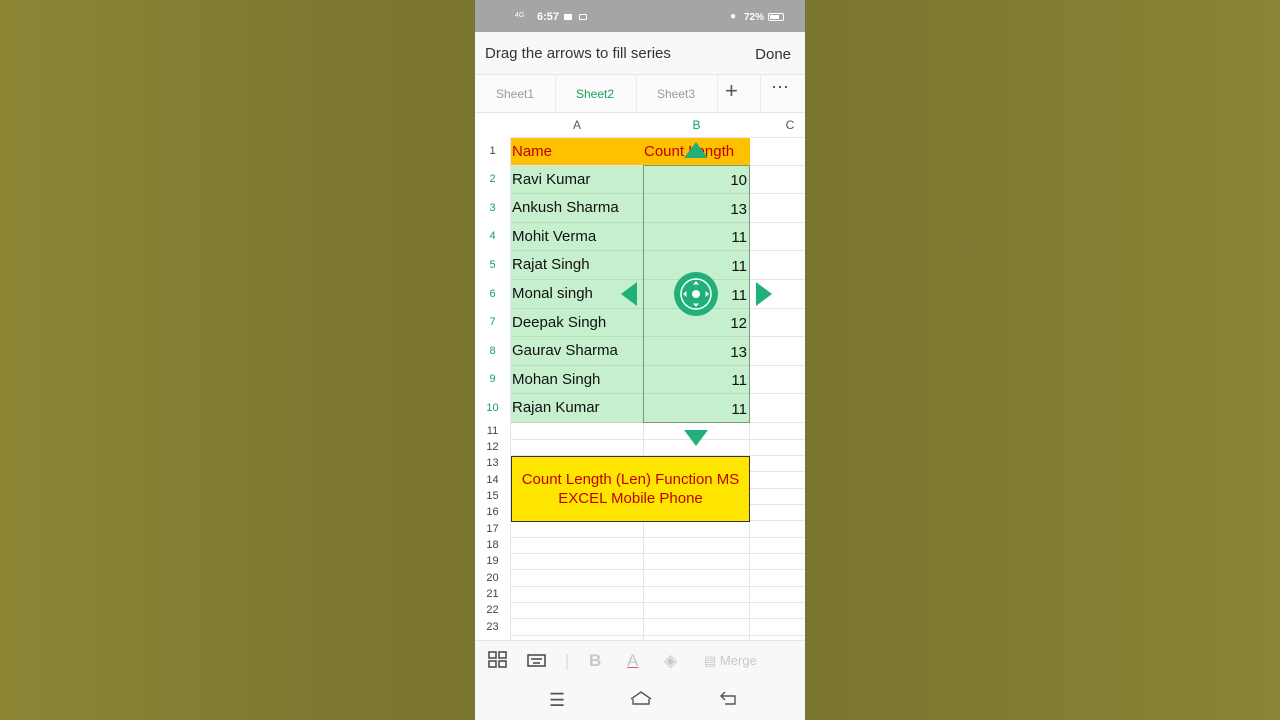 The image size is (1280, 720). What do you see at coordinates (492, 545) in the screenshot?
I see `row-header: 18` at bounding box center [492, 545].